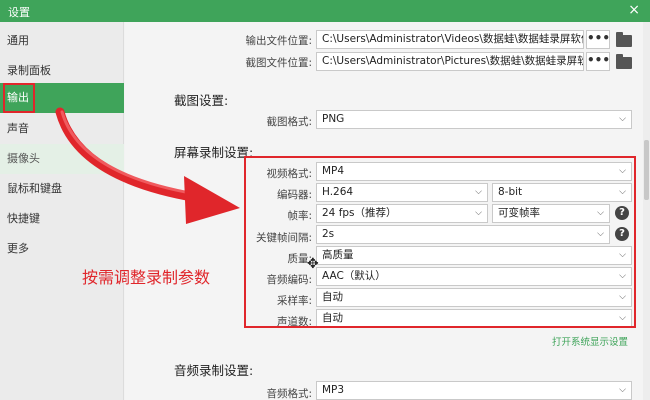  Describe the element at coordinates (313, 264) in the screenshot. I see `move-cursor-icon: ✥` at that location.